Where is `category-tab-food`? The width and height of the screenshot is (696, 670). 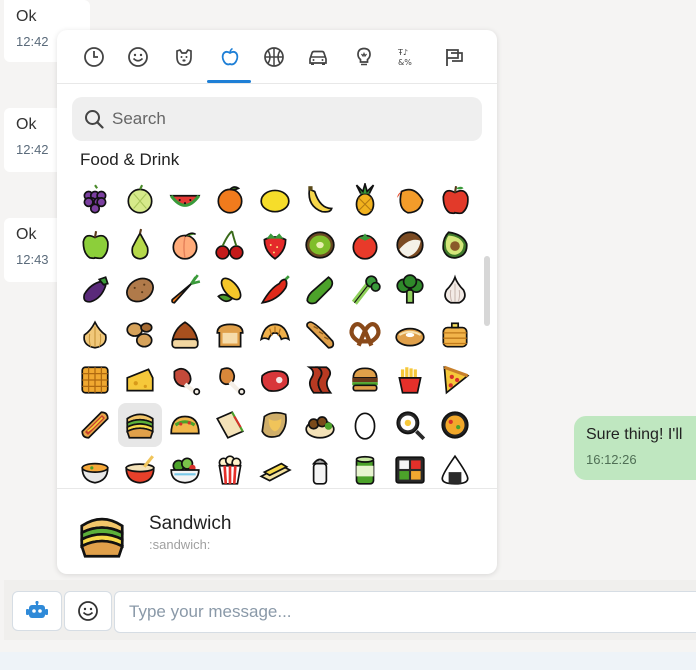
category-tab-food is located at coordinates (230, 57).